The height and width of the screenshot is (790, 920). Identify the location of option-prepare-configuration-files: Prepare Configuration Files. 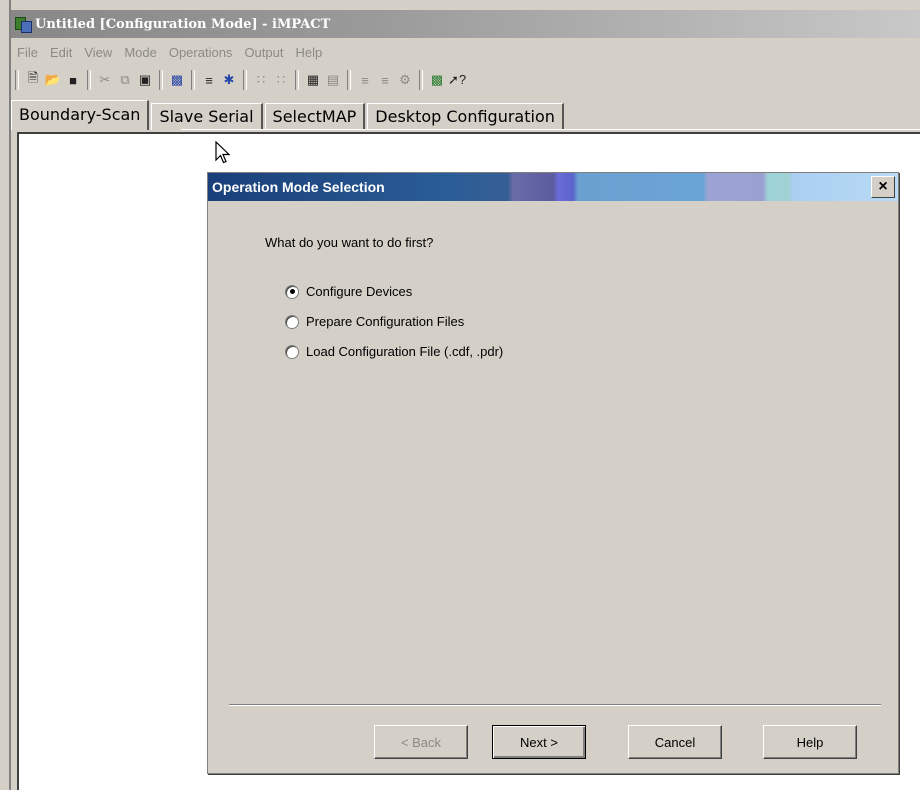
(374, 321).